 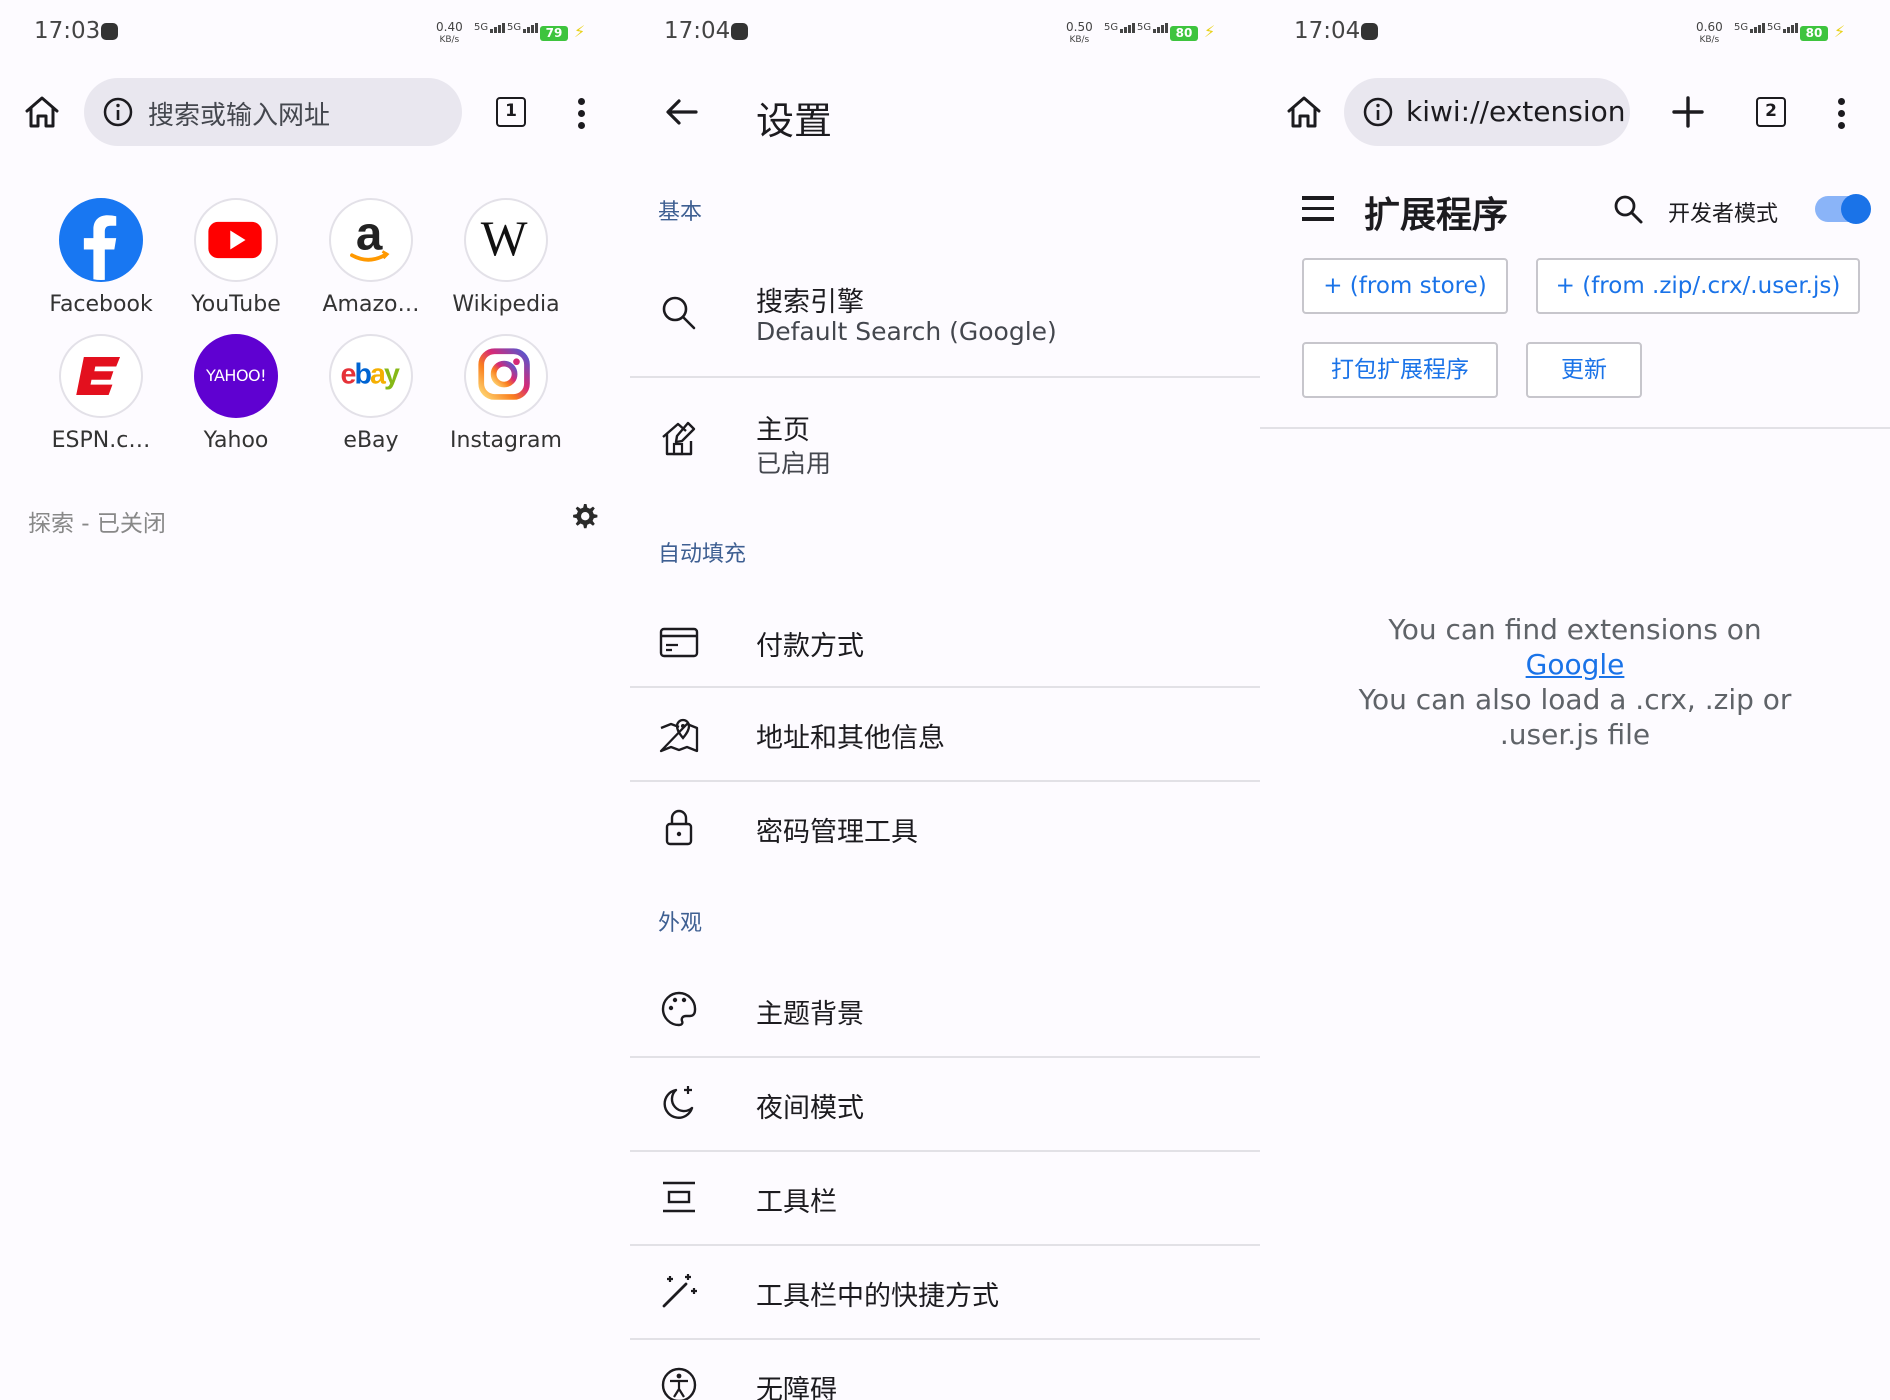 What do you see at coordinates (1843, 209) in the screenshot?
I see `developer-mode-toggle` at bounding box center [1843, 209].